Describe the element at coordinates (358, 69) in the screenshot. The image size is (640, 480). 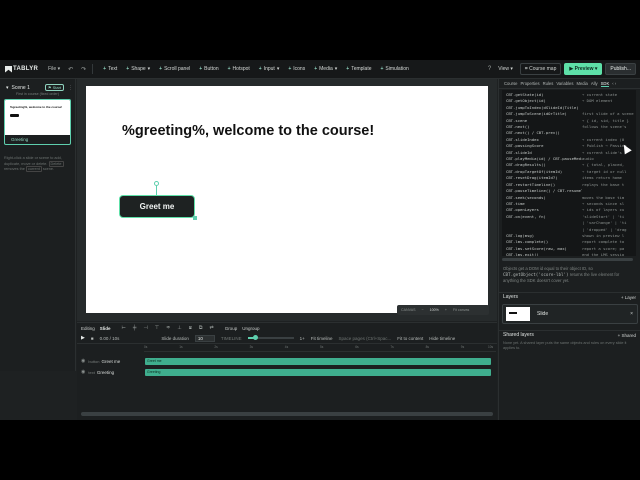
I see `template-insert-button: + Template` at that location.